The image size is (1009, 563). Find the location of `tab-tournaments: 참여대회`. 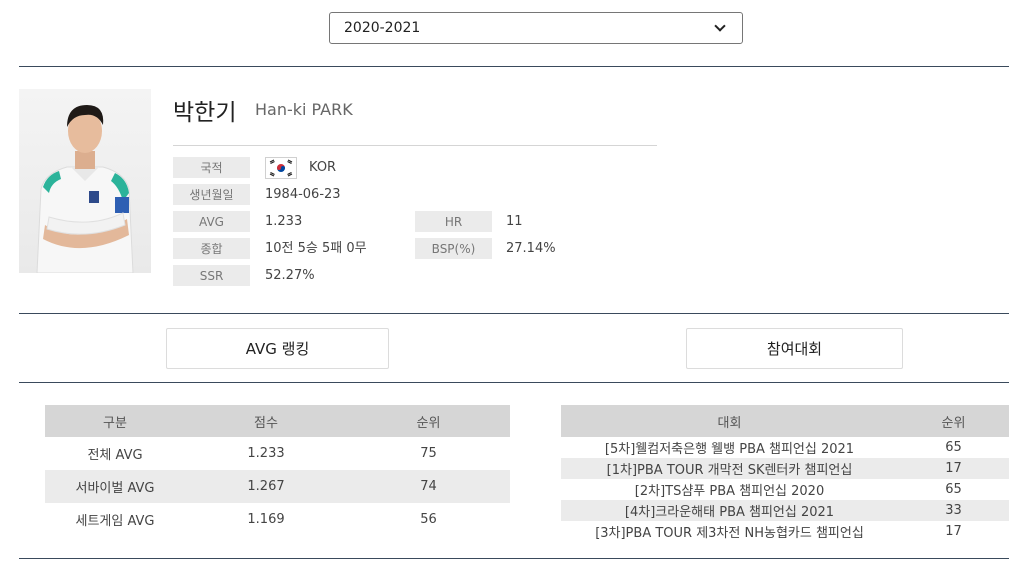

tab-tournaments: 참여대회 is located at coordinates (794, 348).